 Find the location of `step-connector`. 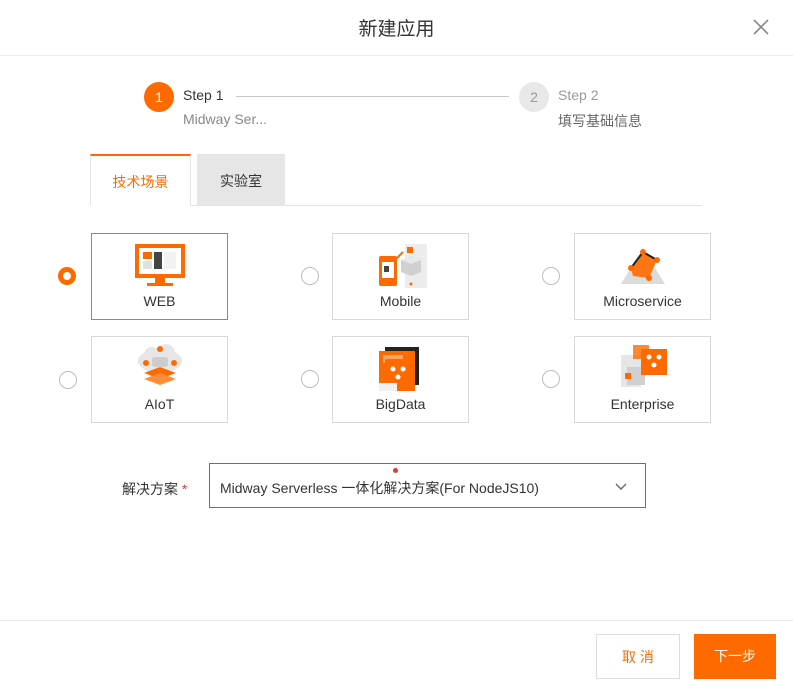

step-connector is located at coordinates (372, 96).